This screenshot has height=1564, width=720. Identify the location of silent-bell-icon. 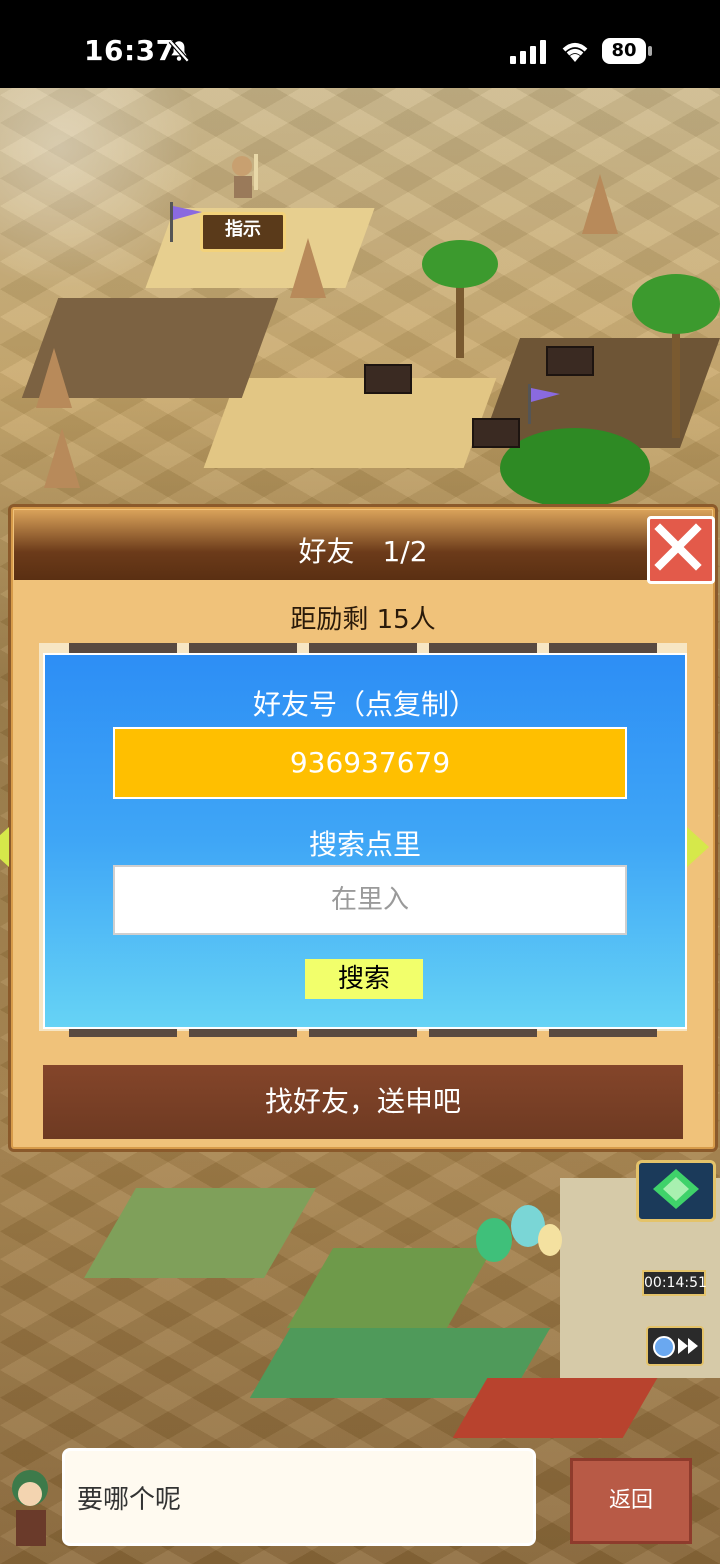
(179, 51).